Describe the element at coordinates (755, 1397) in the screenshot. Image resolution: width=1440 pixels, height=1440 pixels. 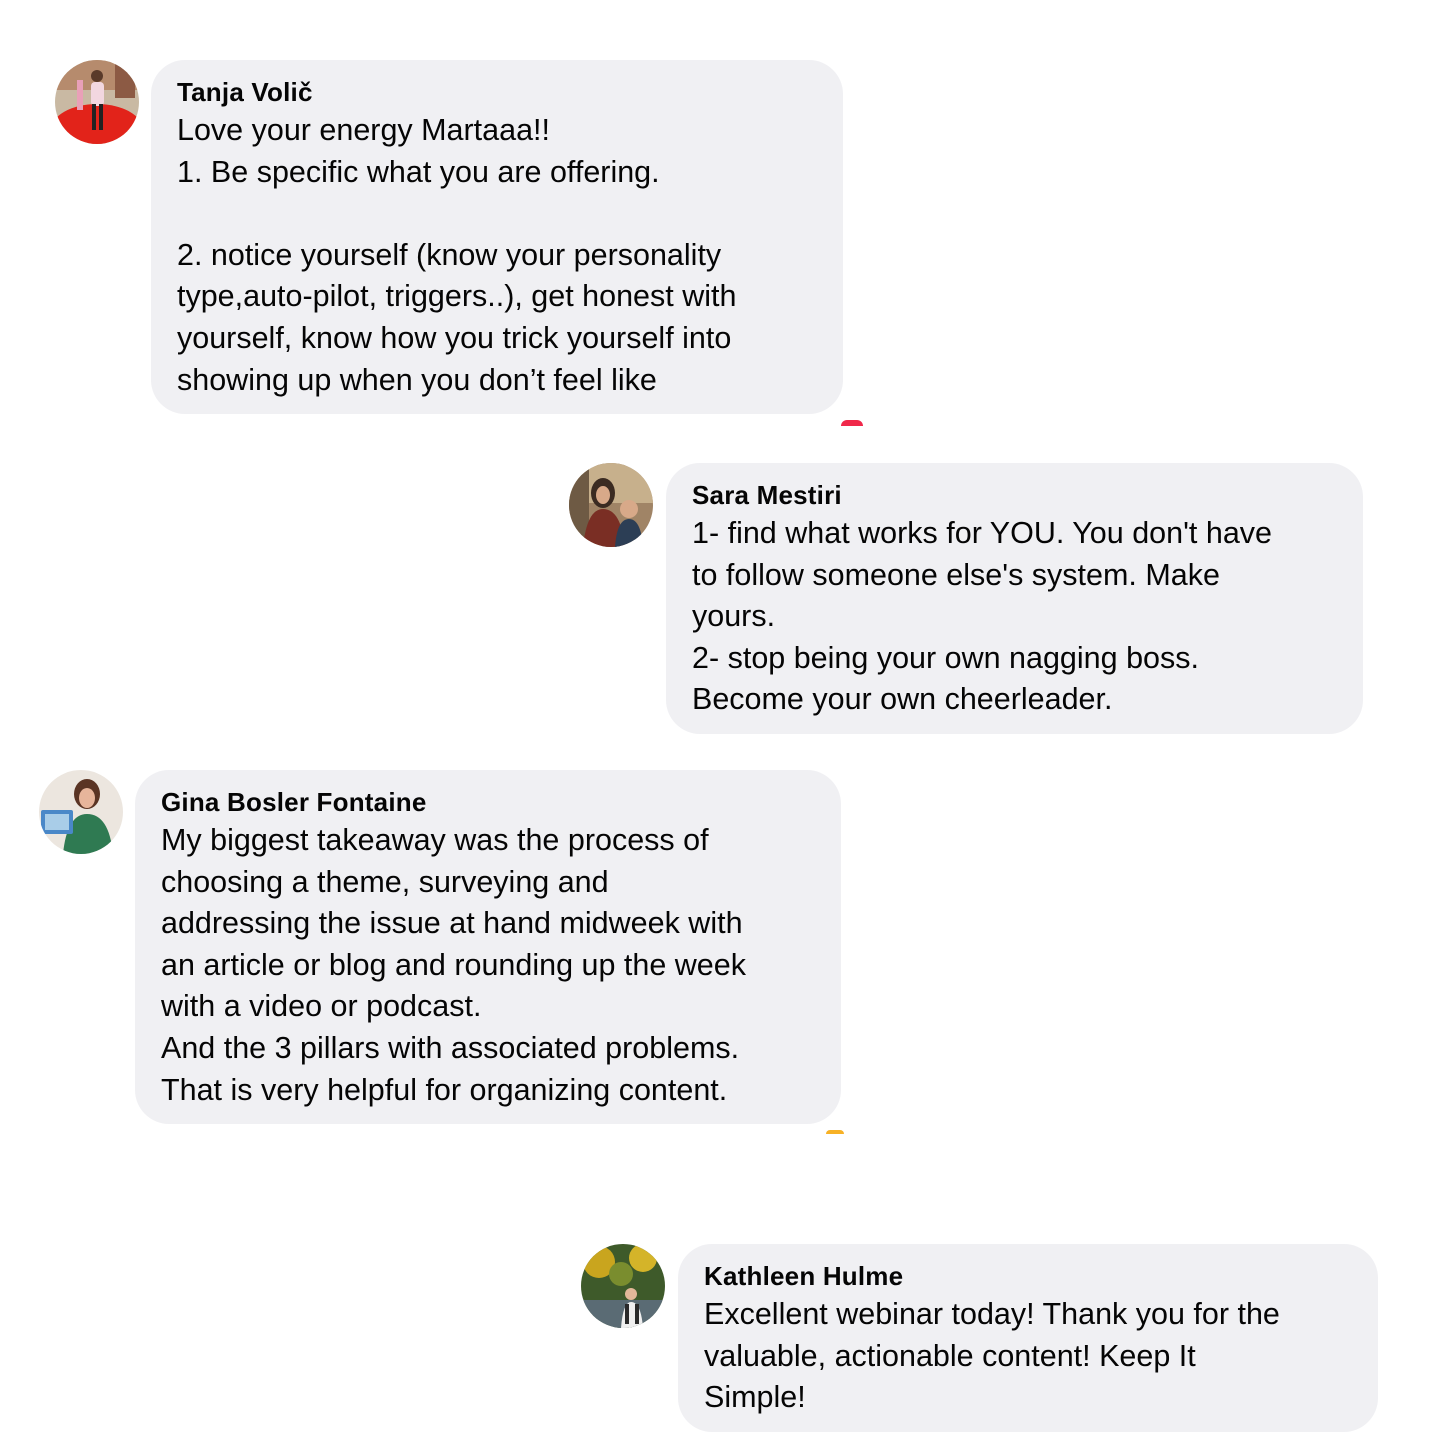
I see `comment-line: Simple!` at that location.